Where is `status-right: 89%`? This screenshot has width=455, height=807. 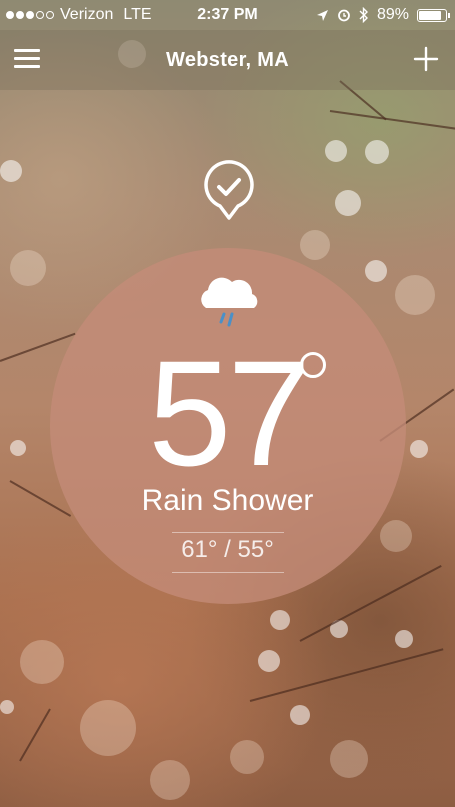 status-right: 89% is located at coordinates (383, 15).